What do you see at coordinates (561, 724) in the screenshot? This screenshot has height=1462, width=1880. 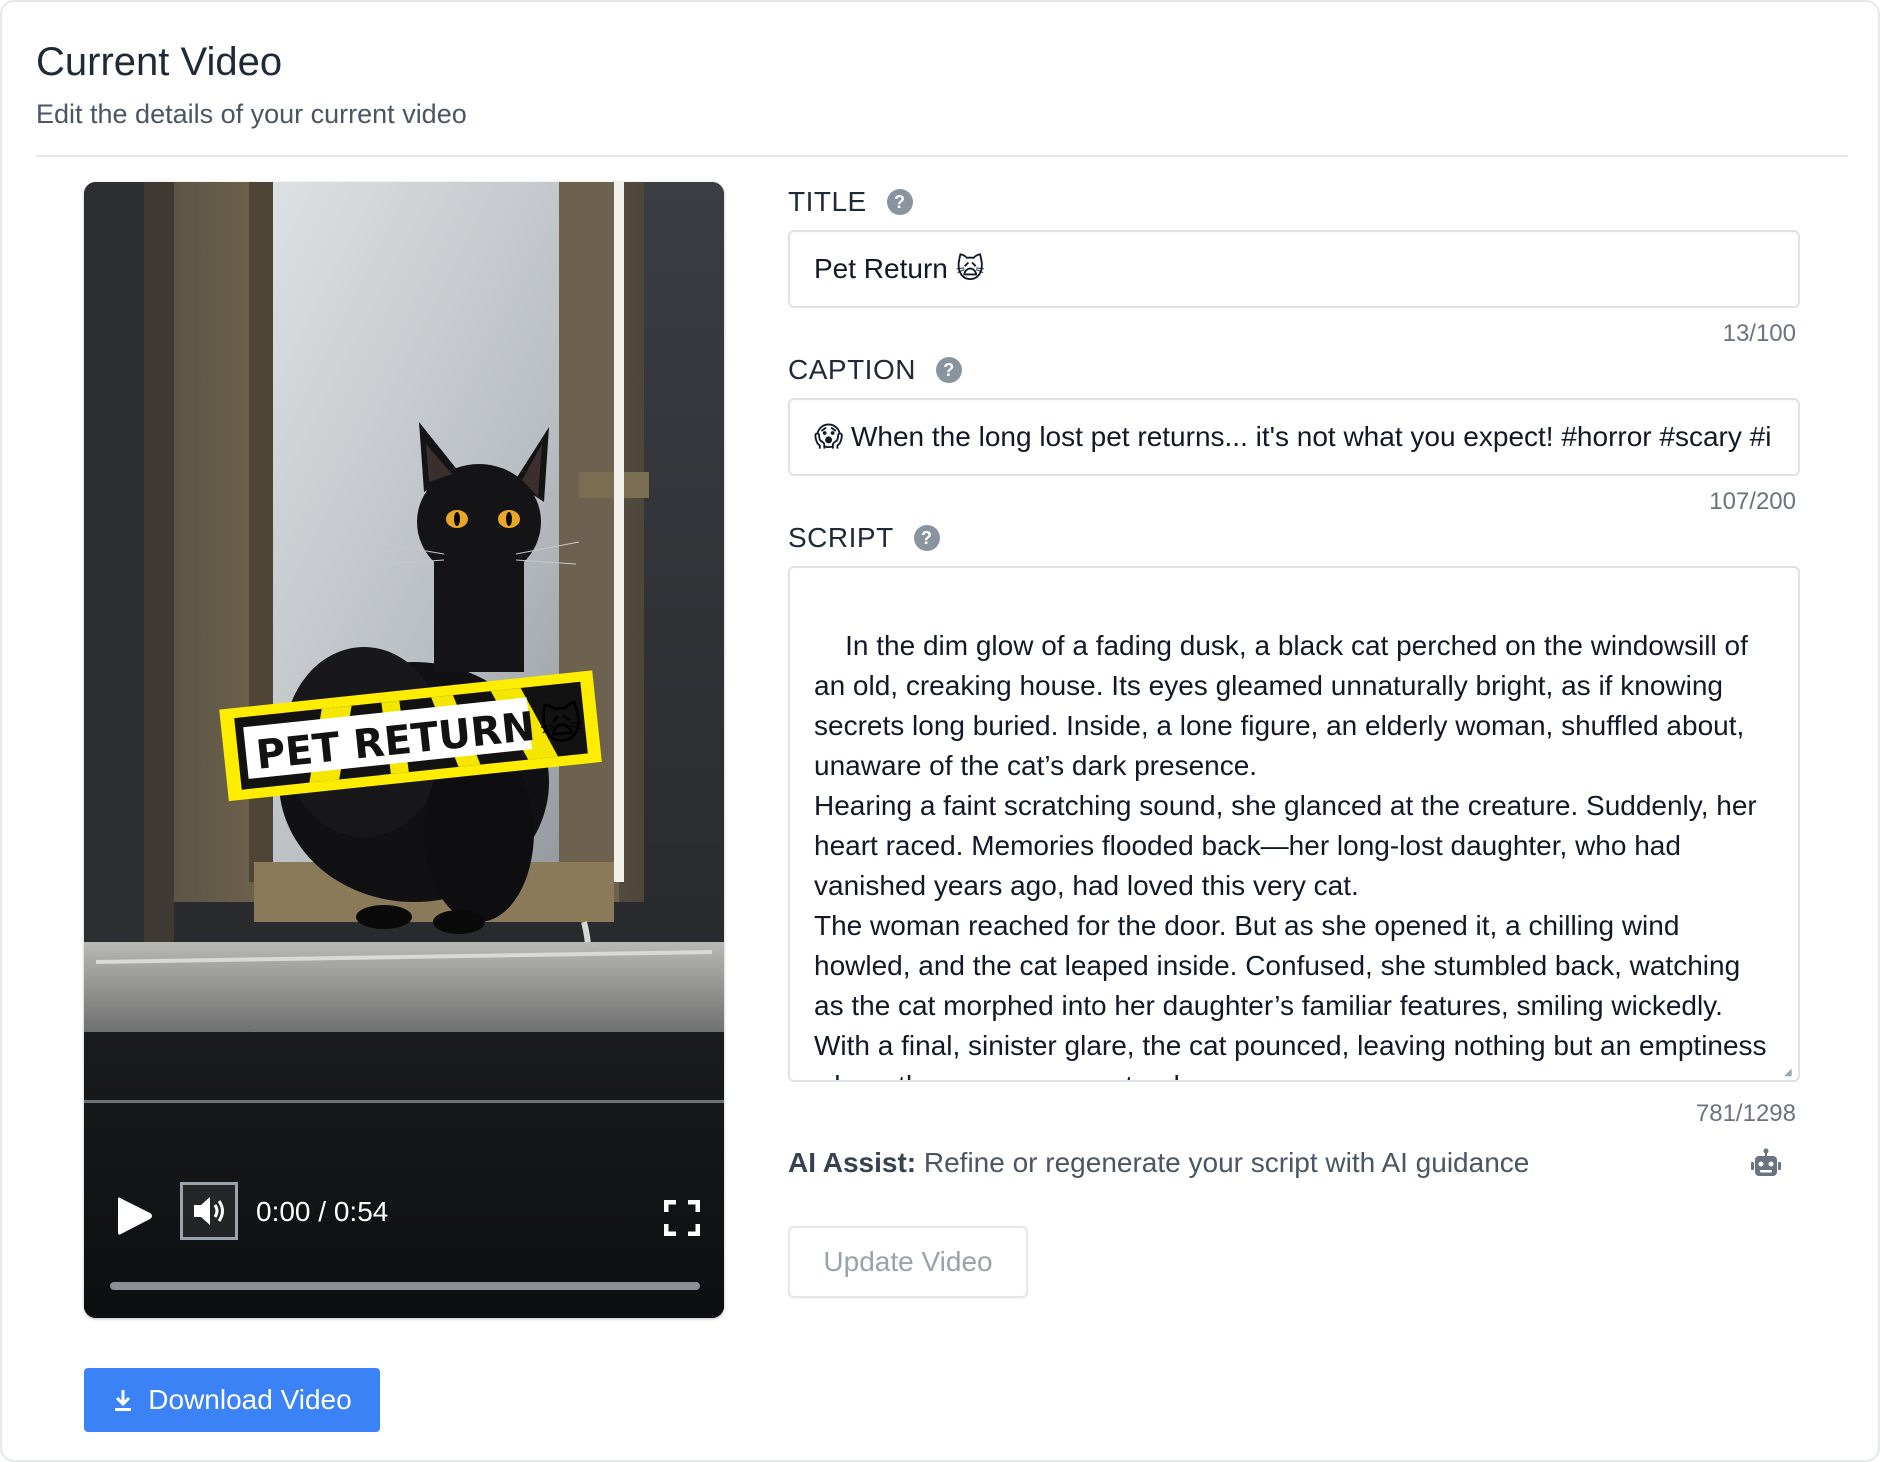 I see `overlay-emoji: 🙀` at bounding box center [561, 724].